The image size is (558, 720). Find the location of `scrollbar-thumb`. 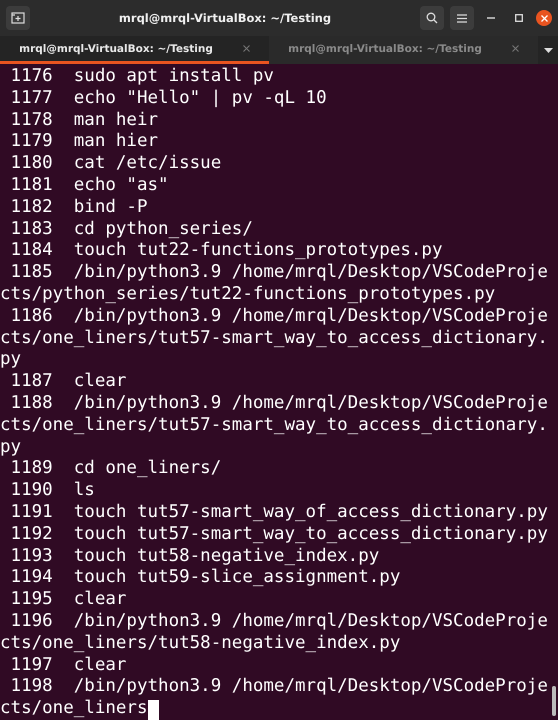

scrollbar-thumb is located at coordinates (554, 701).